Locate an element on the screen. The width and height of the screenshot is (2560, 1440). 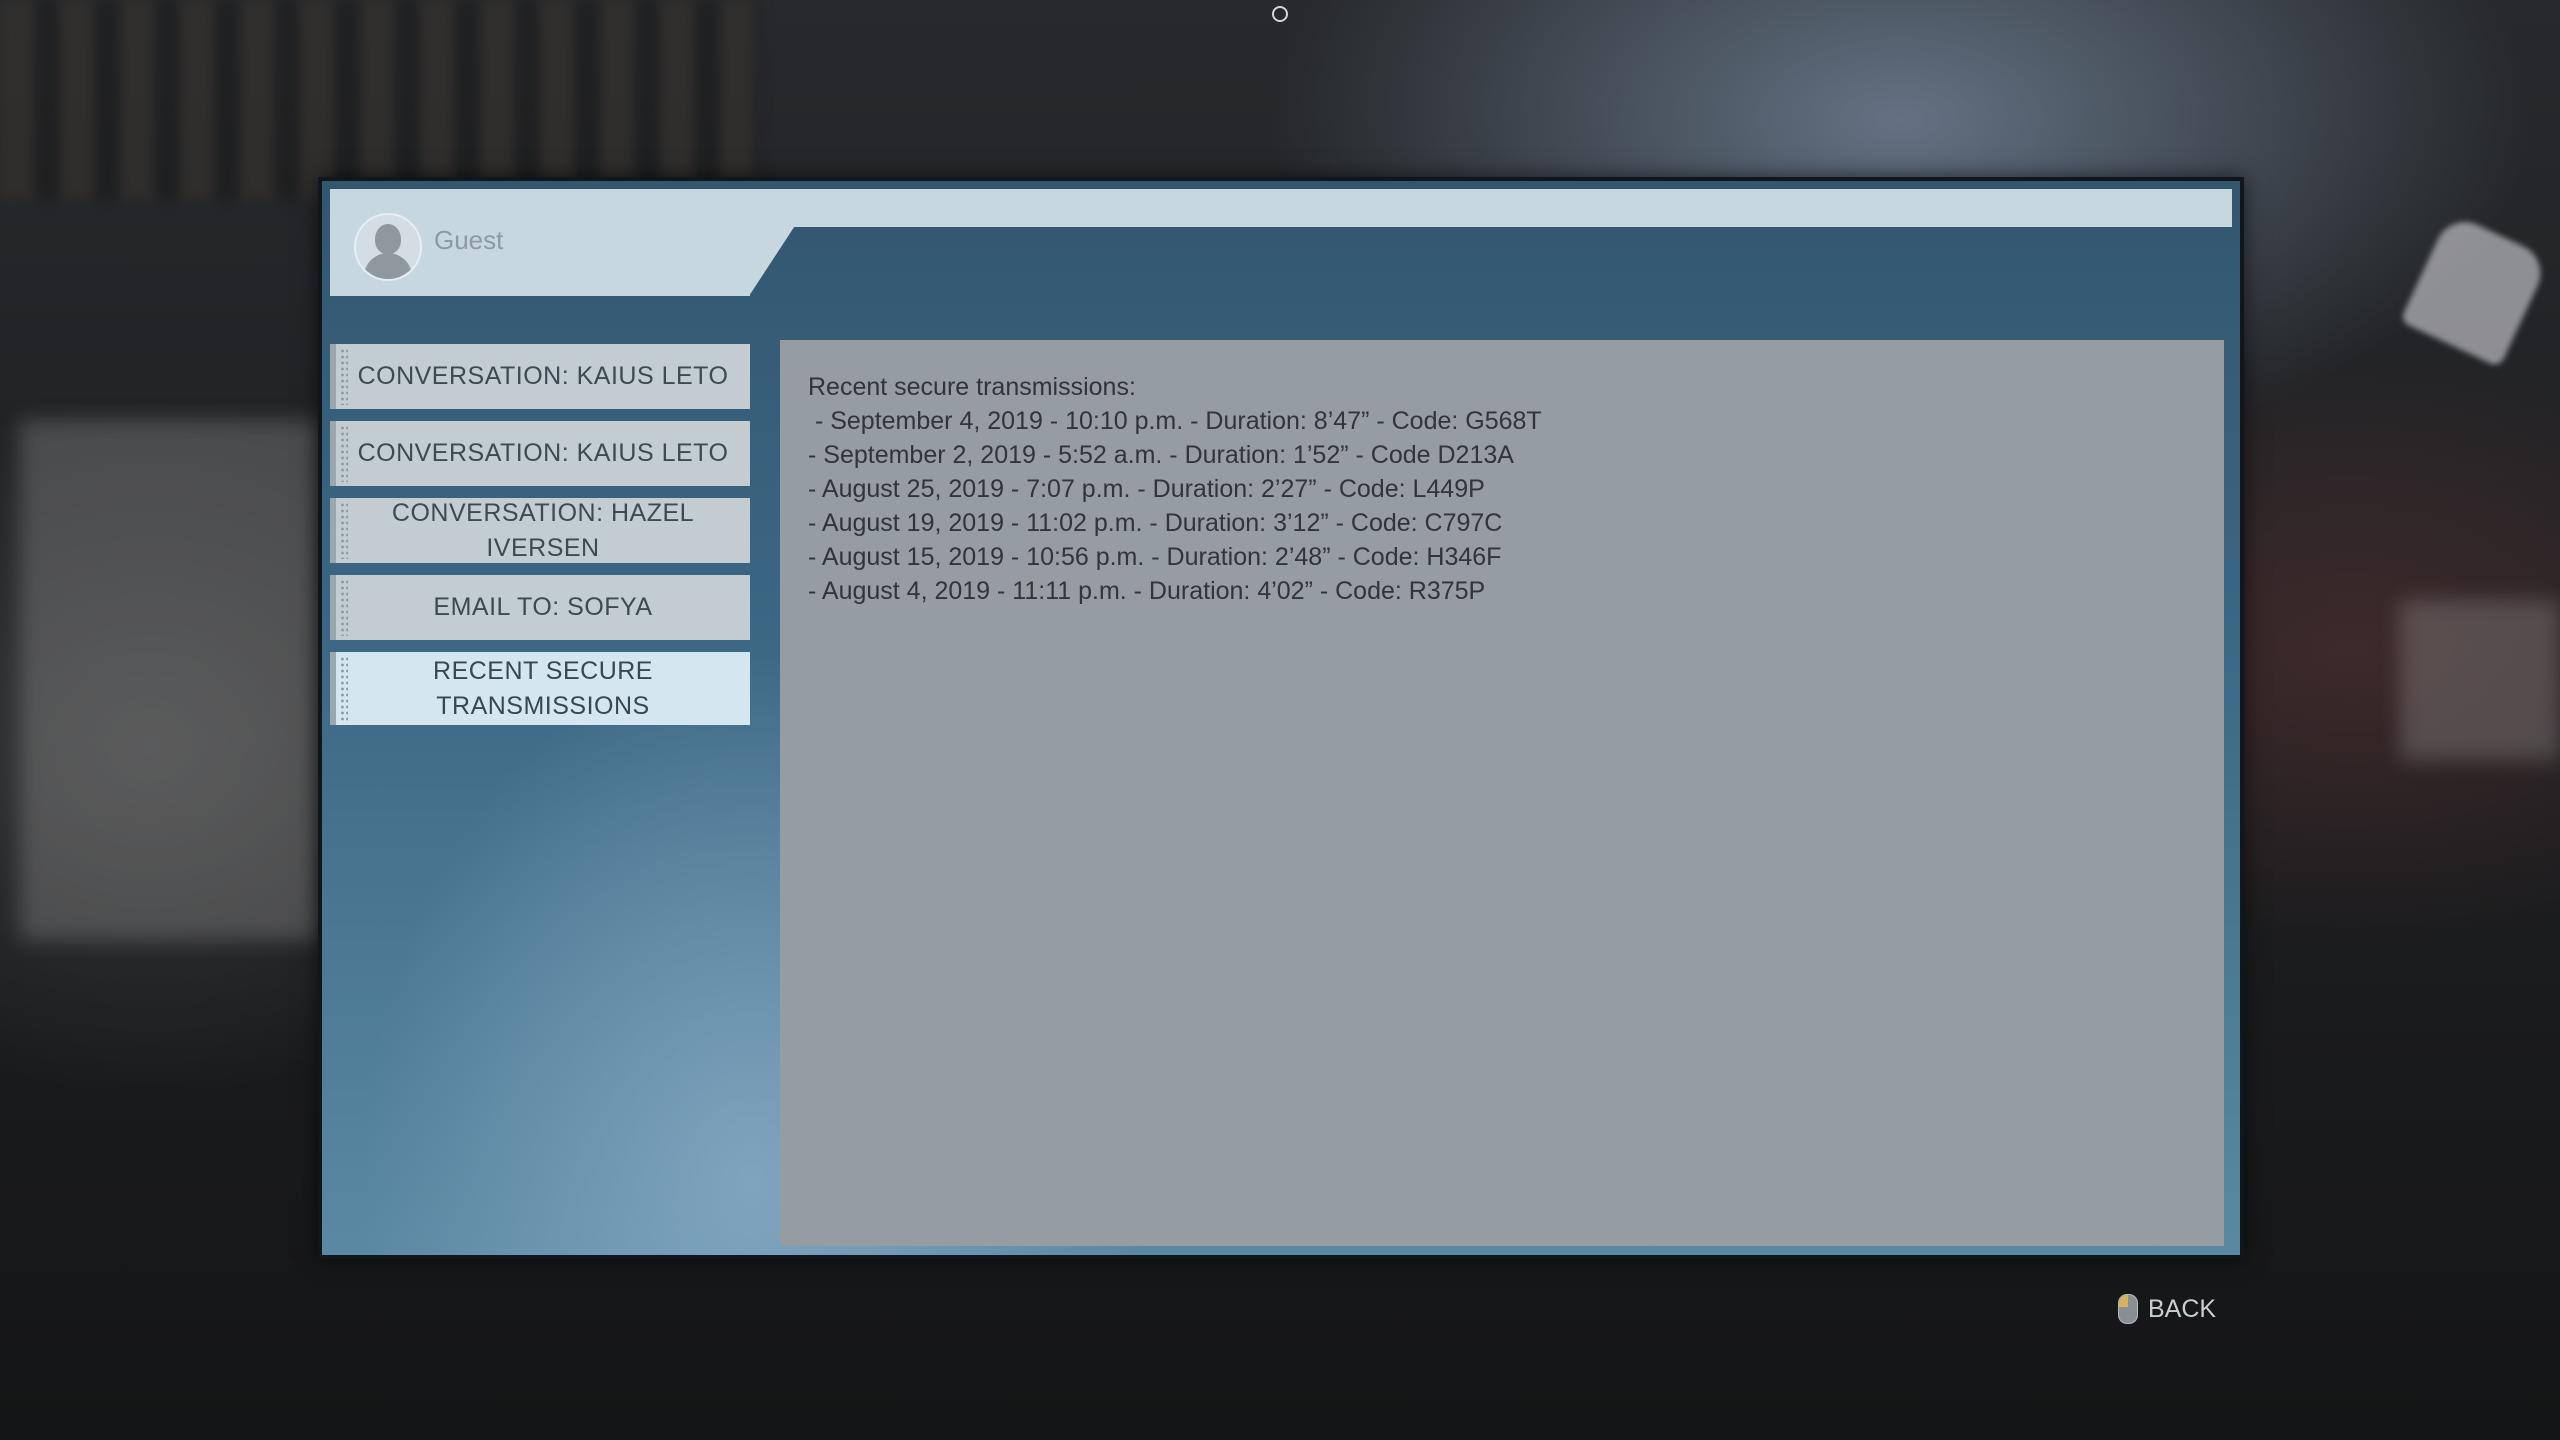
username: Guest is located at coordinates (469, 240).